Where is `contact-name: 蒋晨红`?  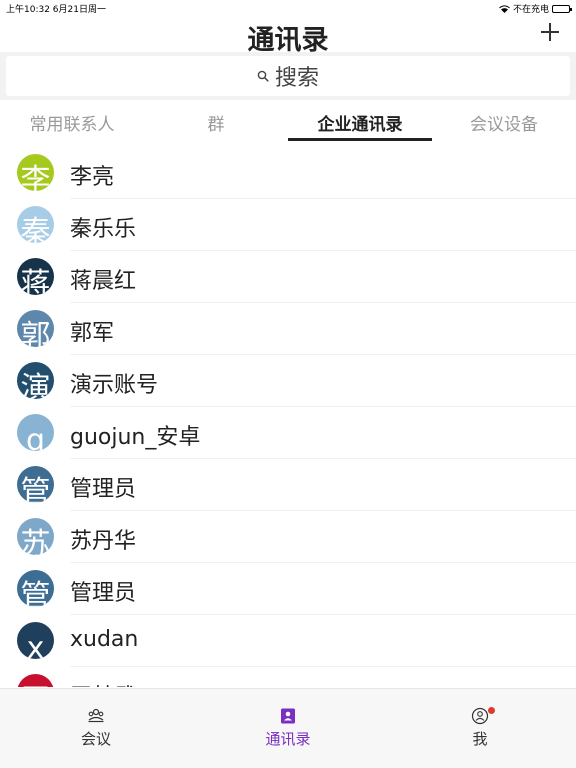
contact-name: 蒋晨红 is located at coordinates (103, 281).